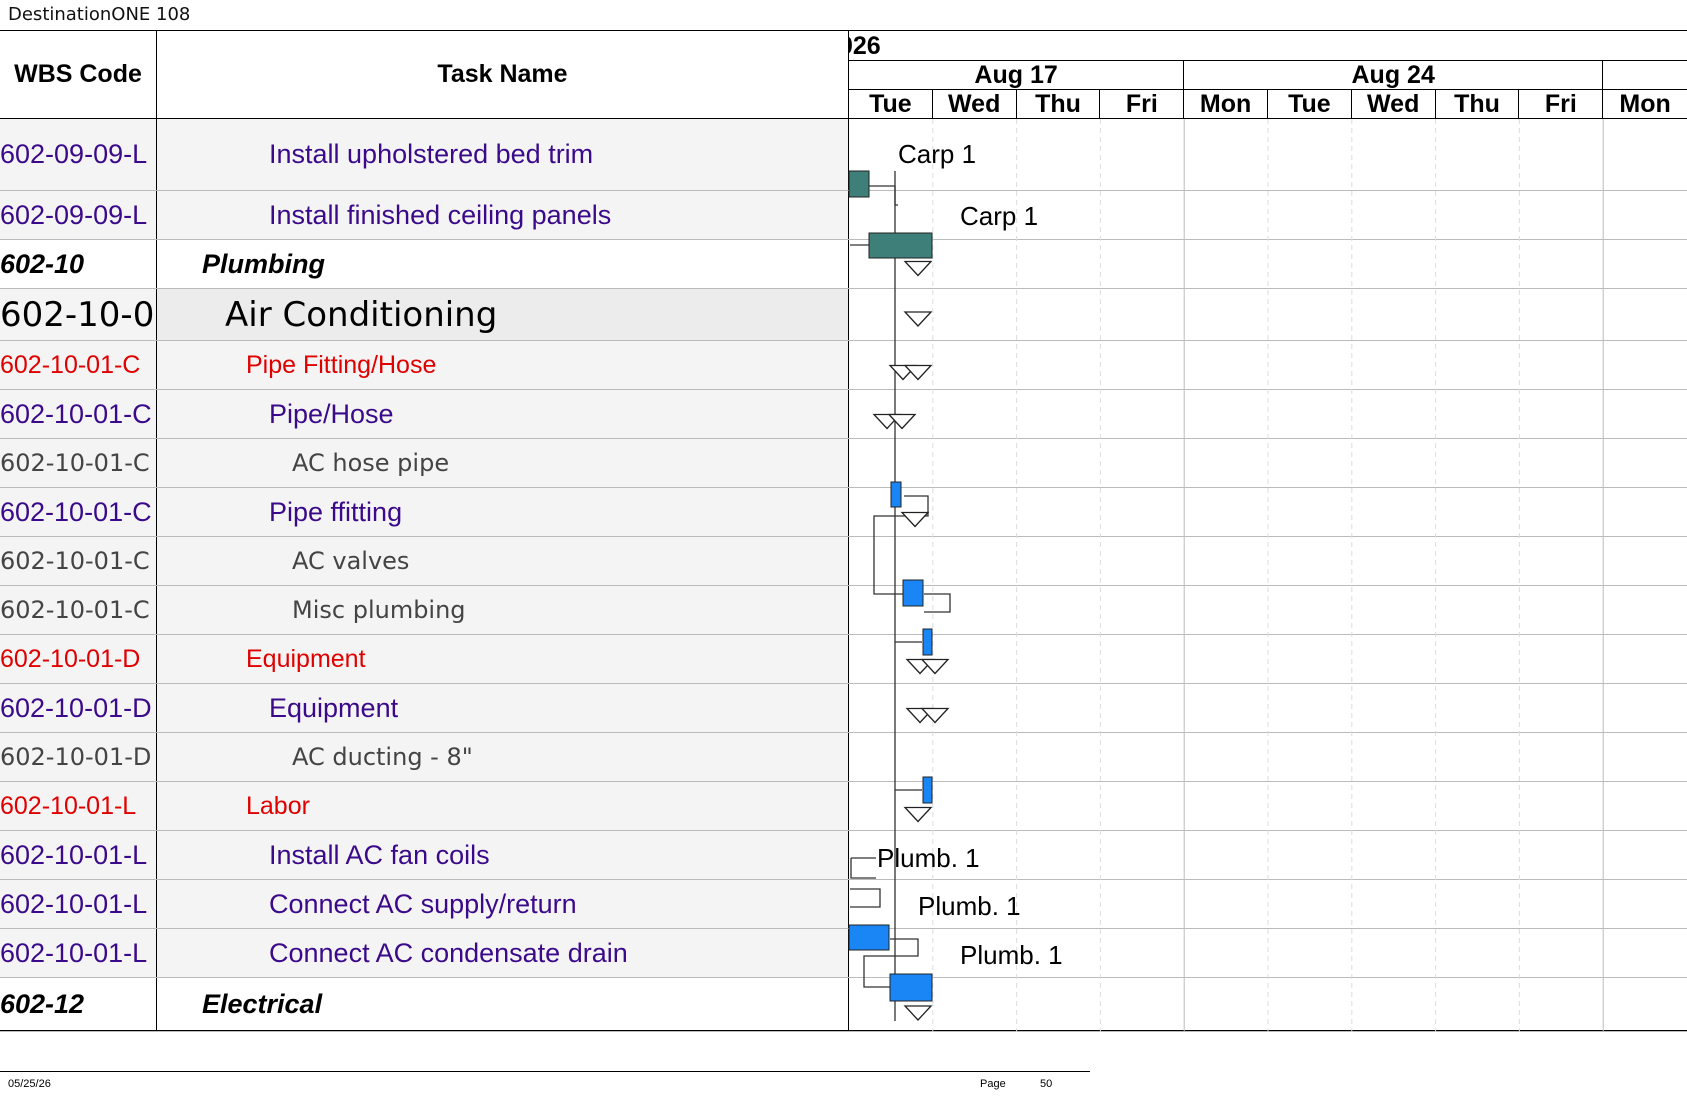 This screenshot has width=1687, height=1097. I want to click on task-bar-ac-valves, so click(913, 593).